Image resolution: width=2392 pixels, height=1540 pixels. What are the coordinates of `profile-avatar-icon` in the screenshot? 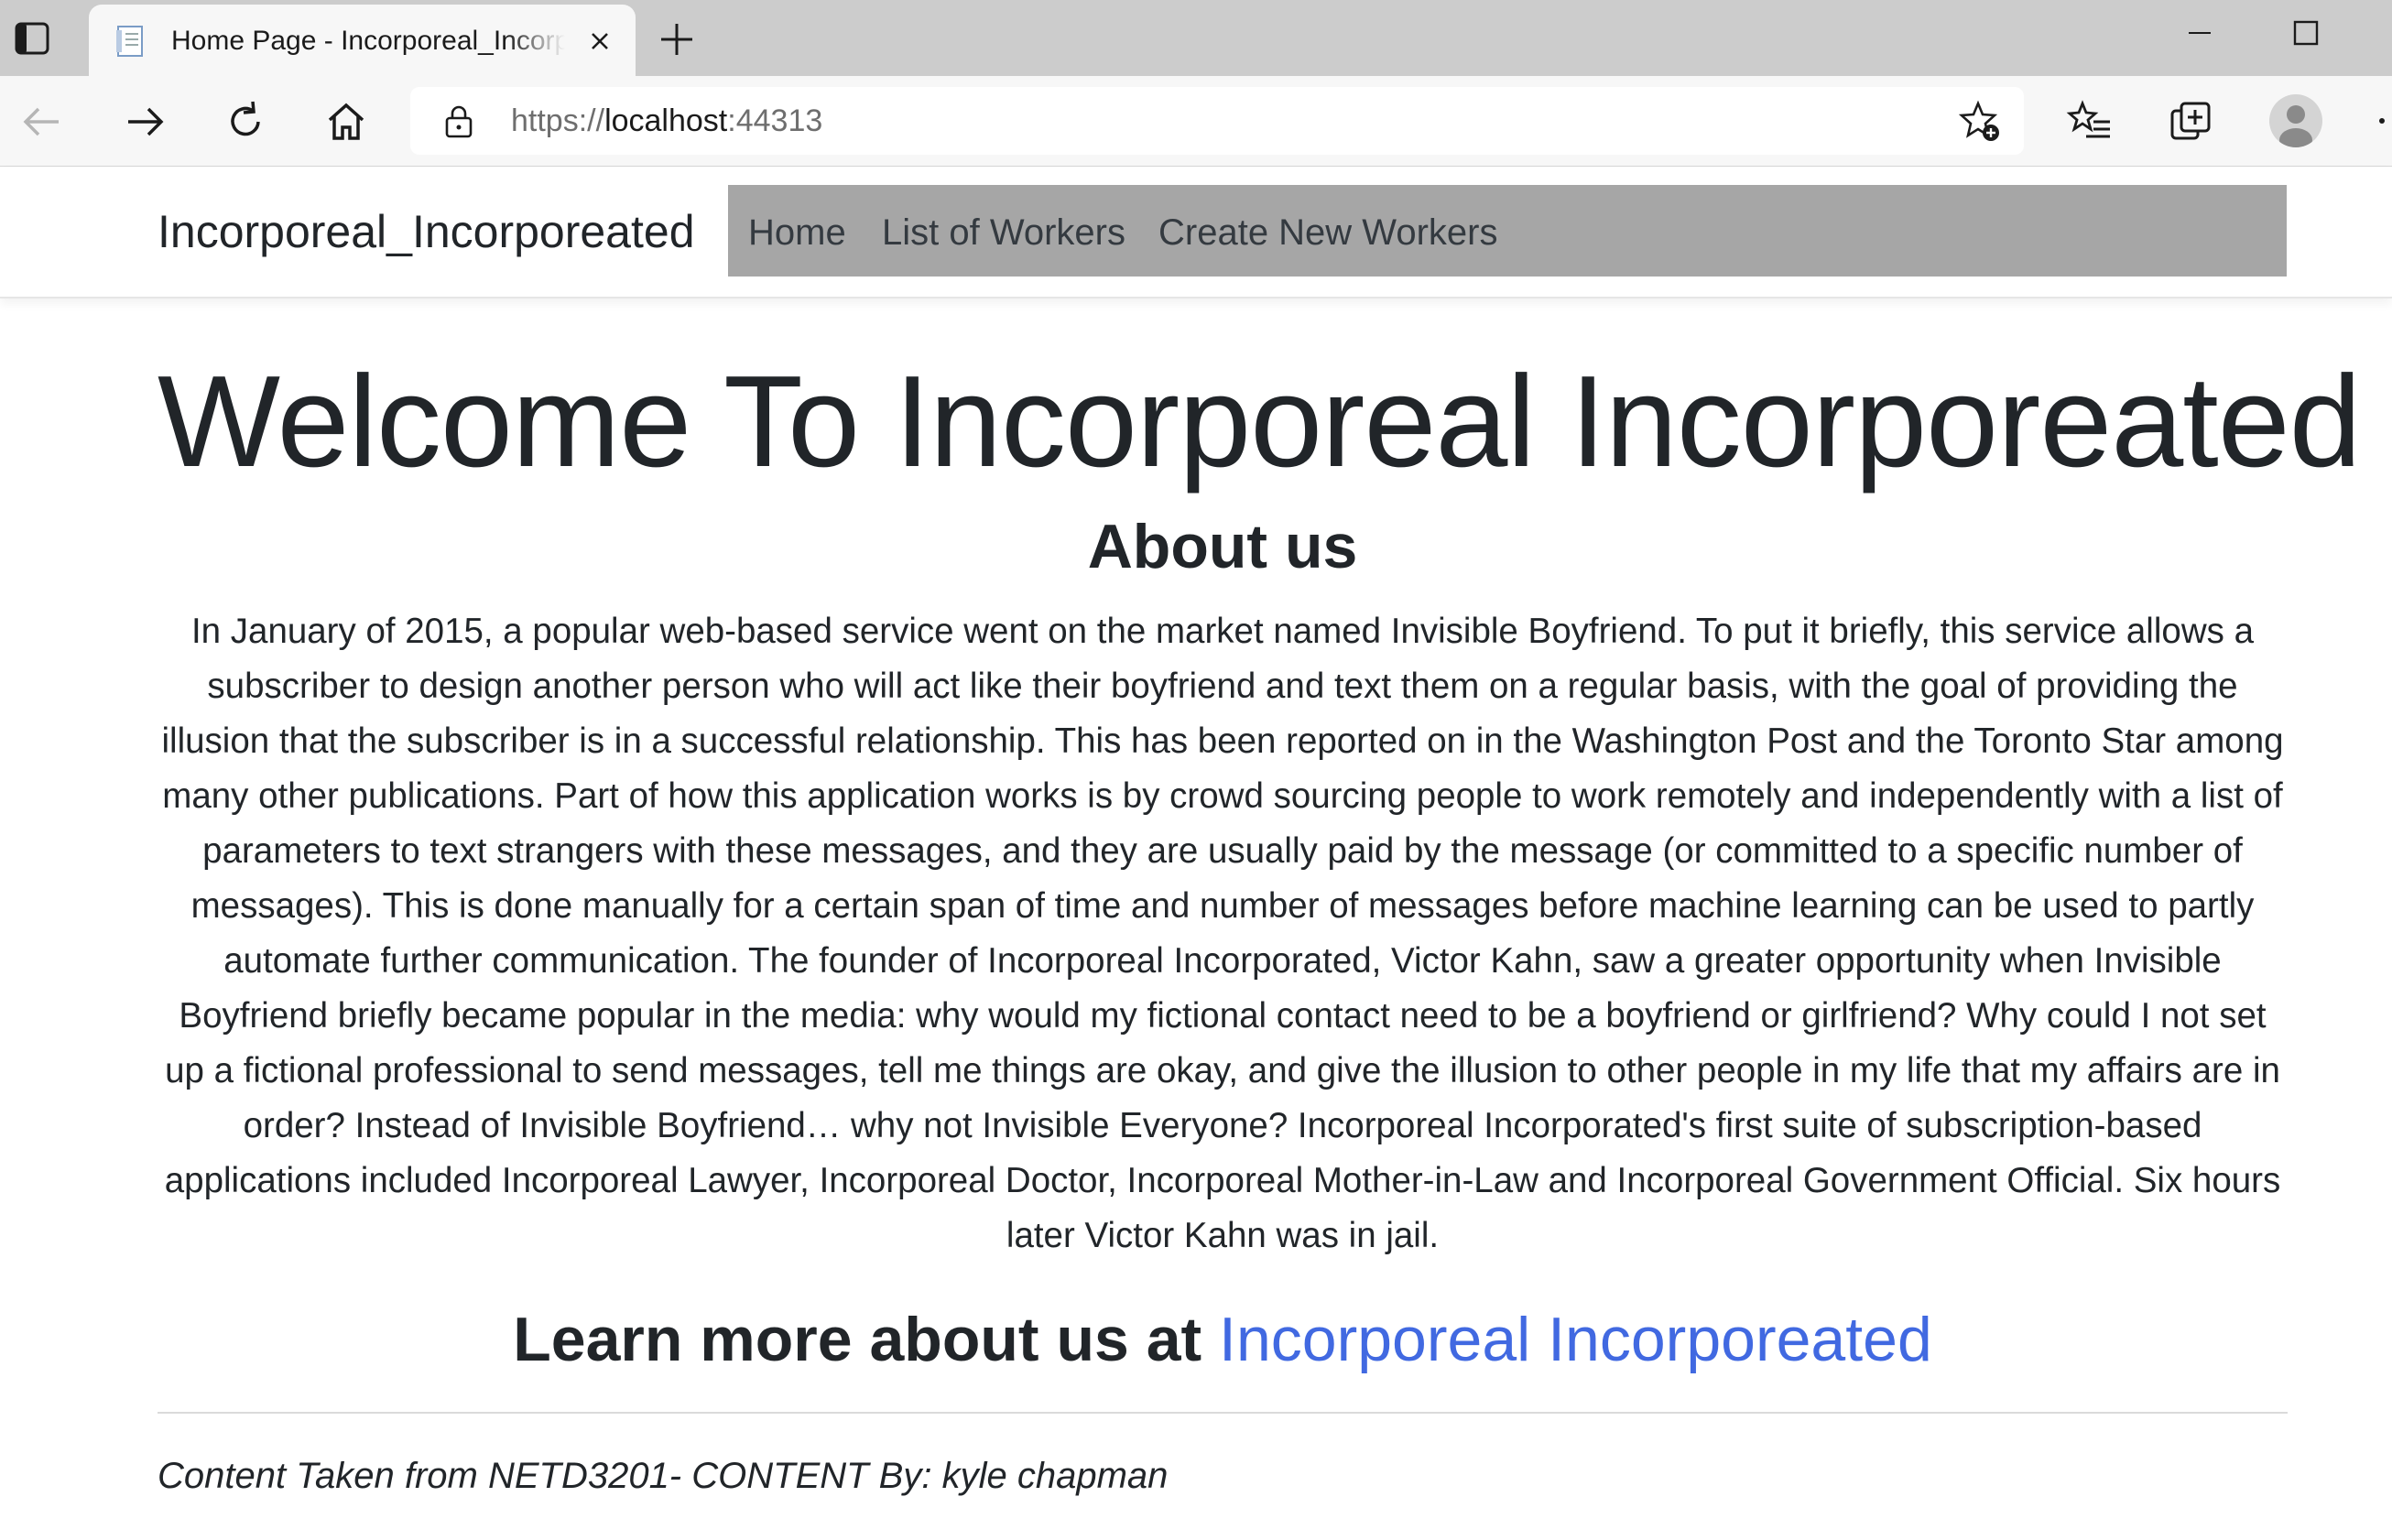 It's located at (2296, 120).